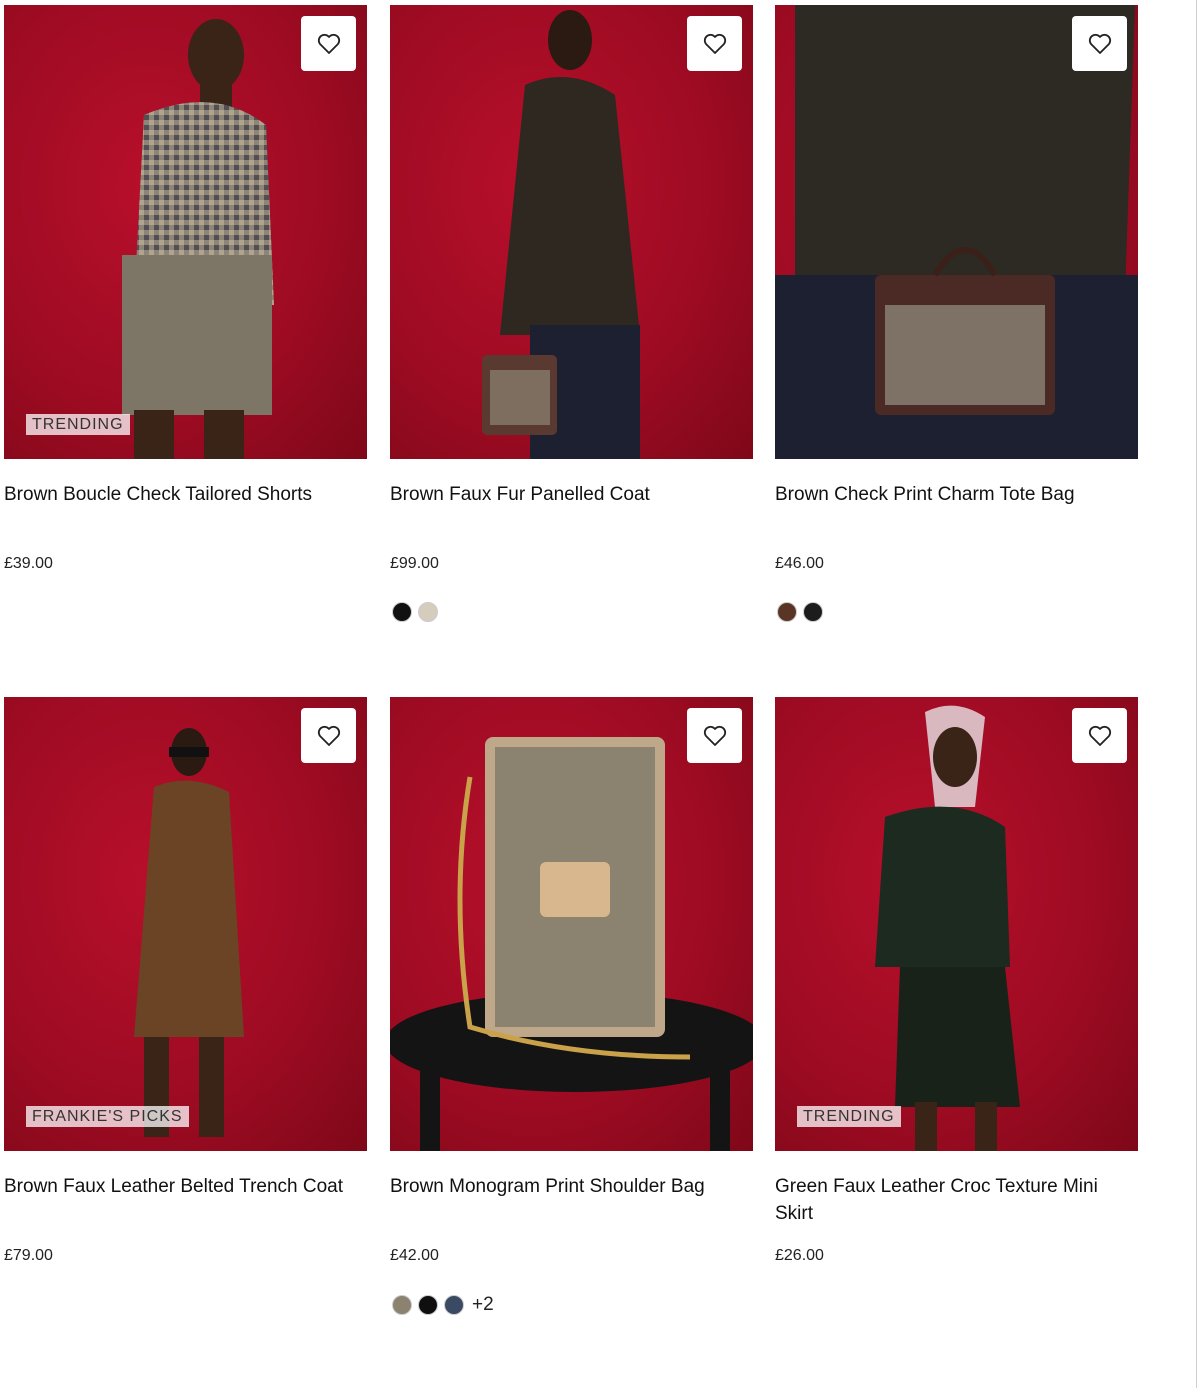 This screenshot has height=1388, width=1200. Describe the element at coordinates (189, 932) in the screenshot. I see `model-in-leather-trench-coat-image` at that location.